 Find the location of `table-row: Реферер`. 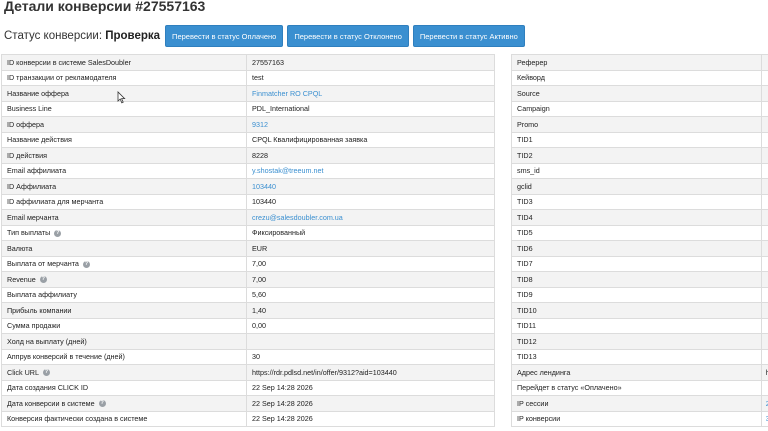

table-row: Реферер is located at coordinates (639, 62).